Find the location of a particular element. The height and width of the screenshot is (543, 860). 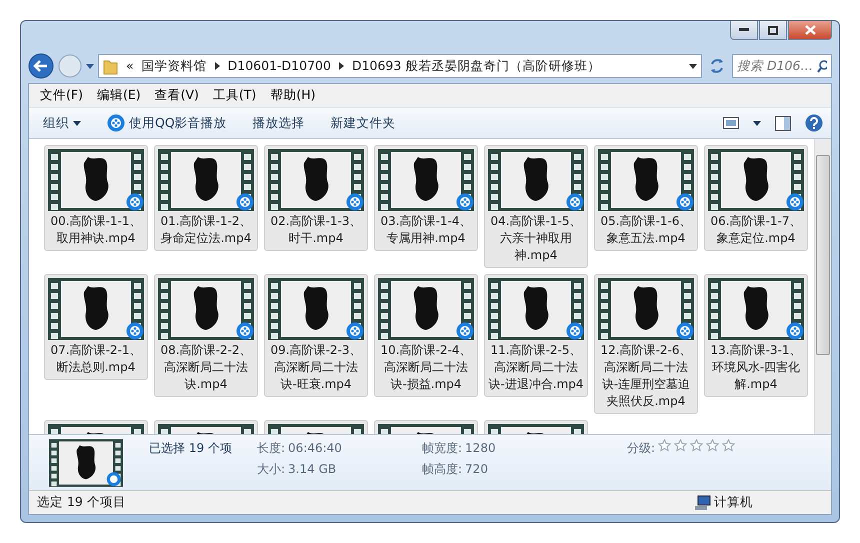

scrollbar is located at coordinates (822, 286).